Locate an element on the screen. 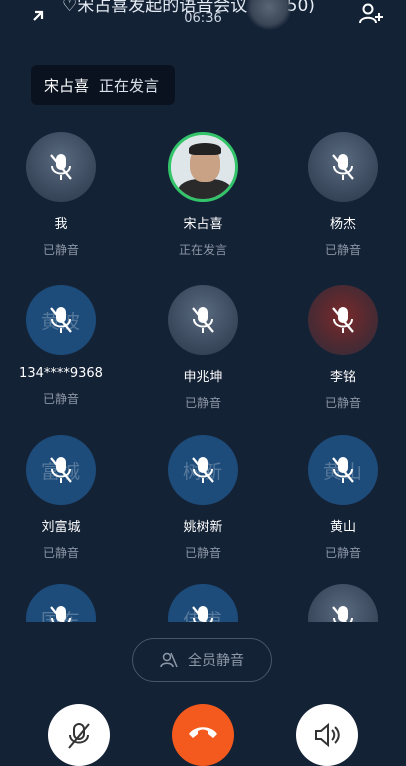  call-timer: 06:36 is located at coordinates (203, 18).